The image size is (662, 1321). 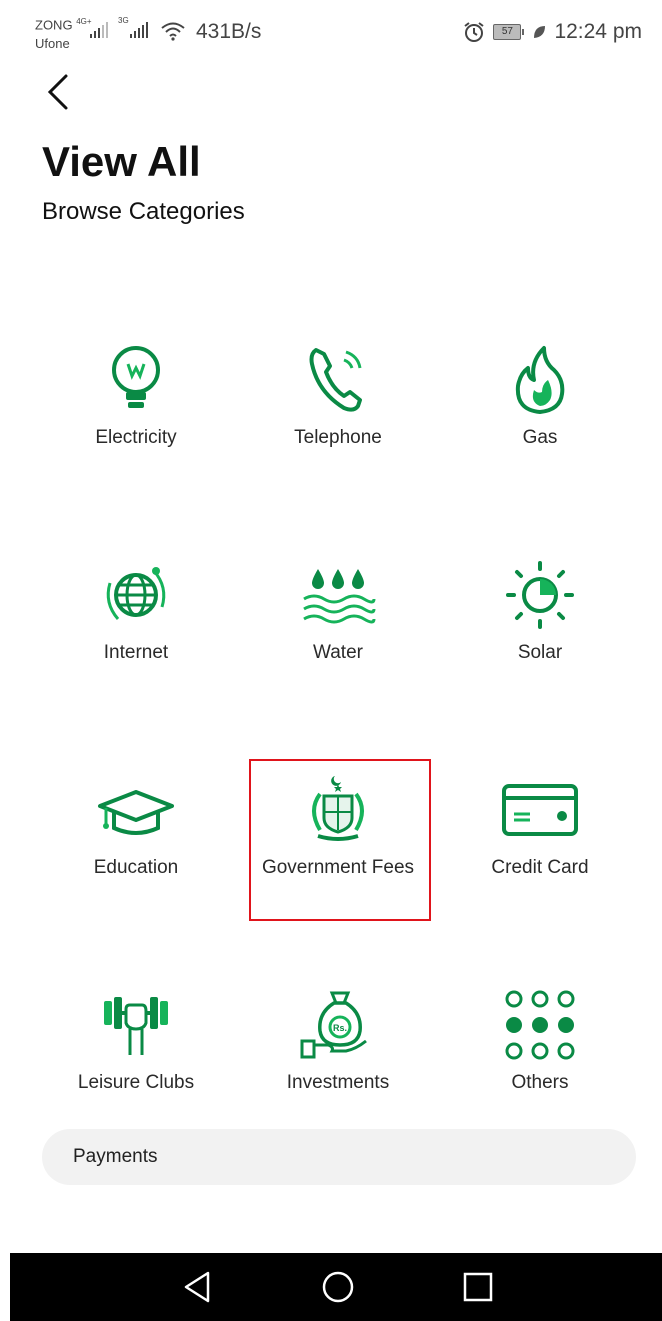 I want to click on alarm-icon, so click(x=474, y=32).